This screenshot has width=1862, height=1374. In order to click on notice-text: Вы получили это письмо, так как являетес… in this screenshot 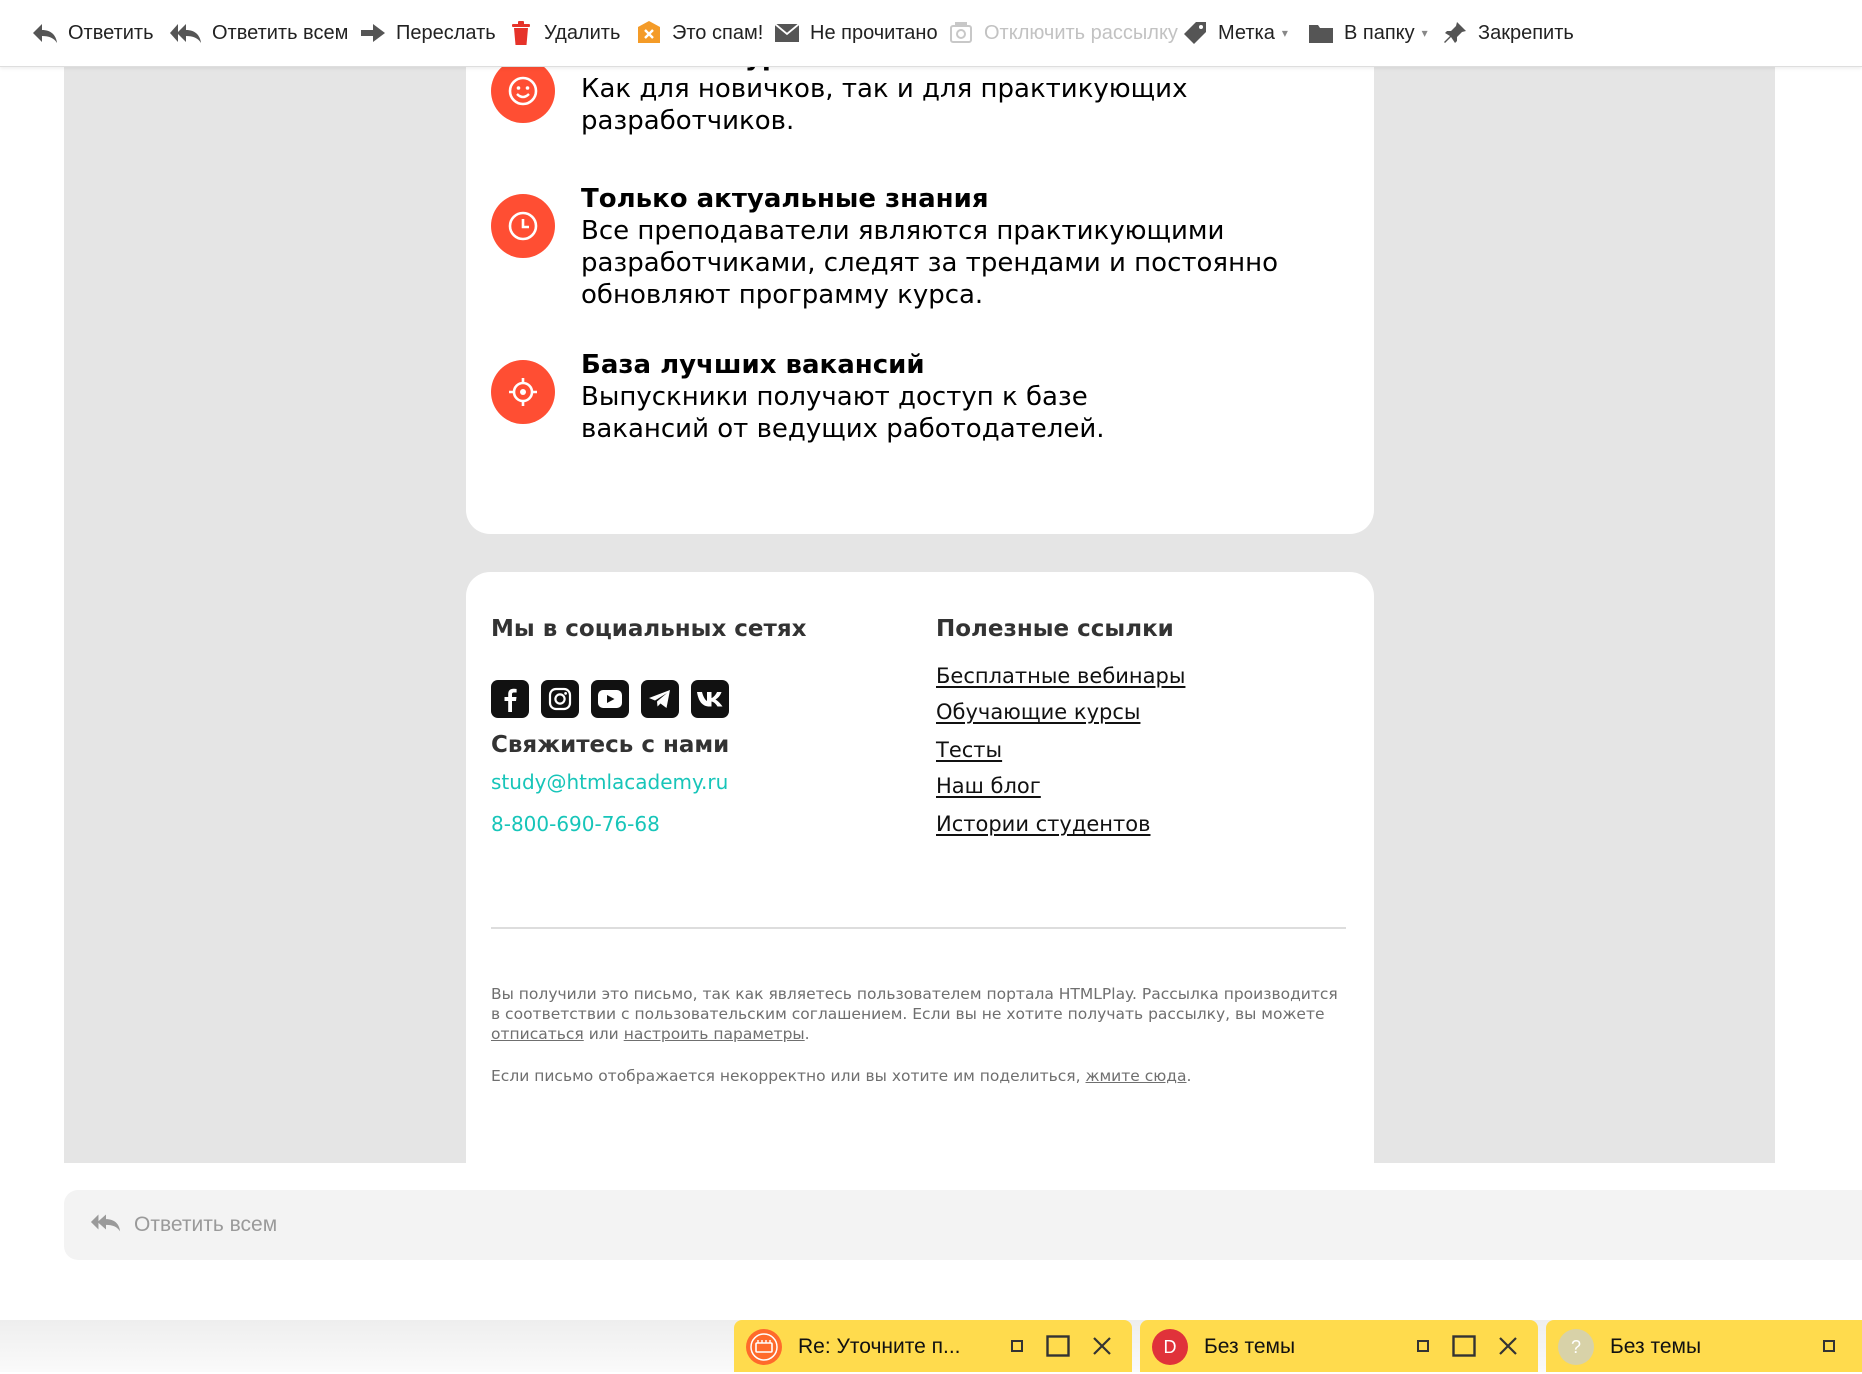, I will do `click(914, 1004)`.